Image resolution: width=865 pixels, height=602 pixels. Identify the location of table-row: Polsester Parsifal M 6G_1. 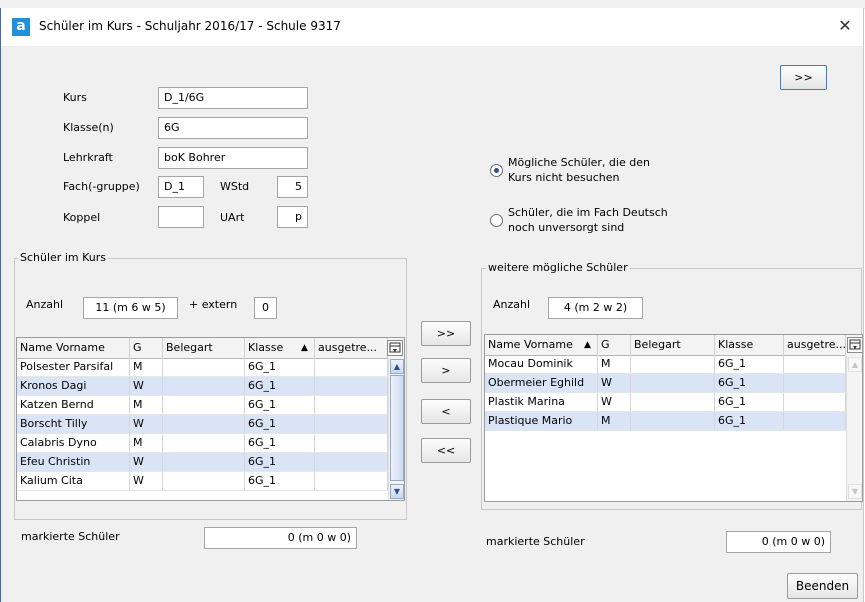
(202, 367).